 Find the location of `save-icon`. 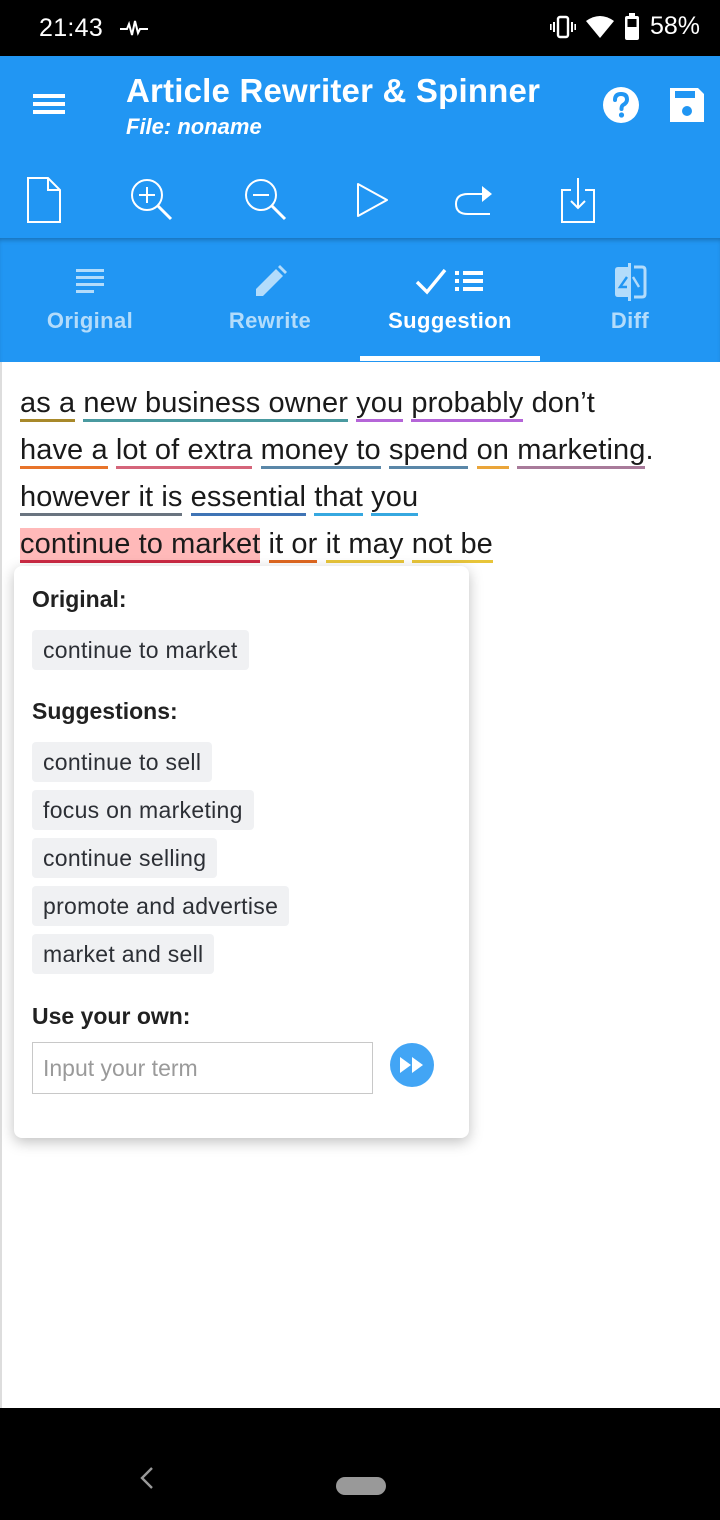

save-icon is located at coordinates (687, 105).